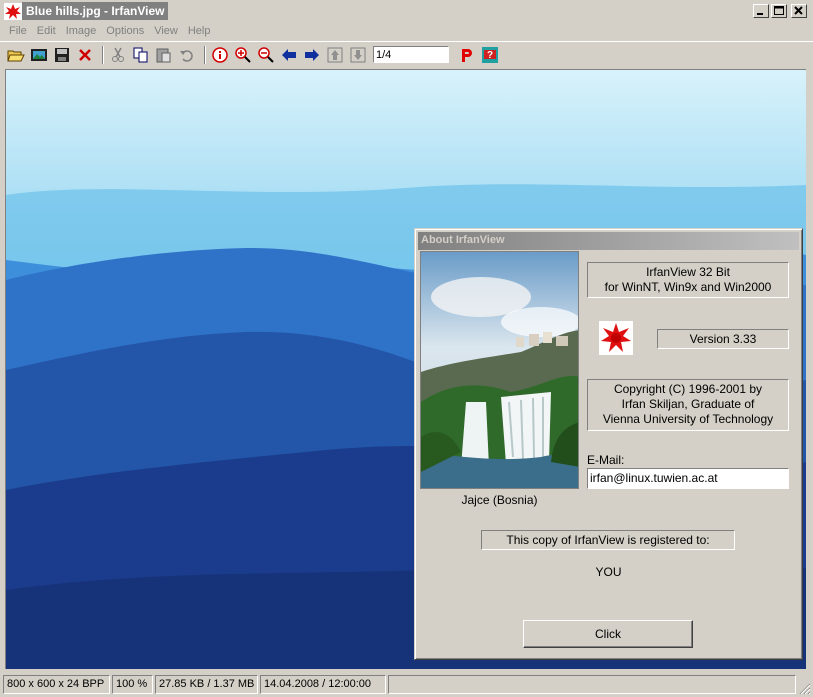  I want to click on info-icon, so click(220, 54).